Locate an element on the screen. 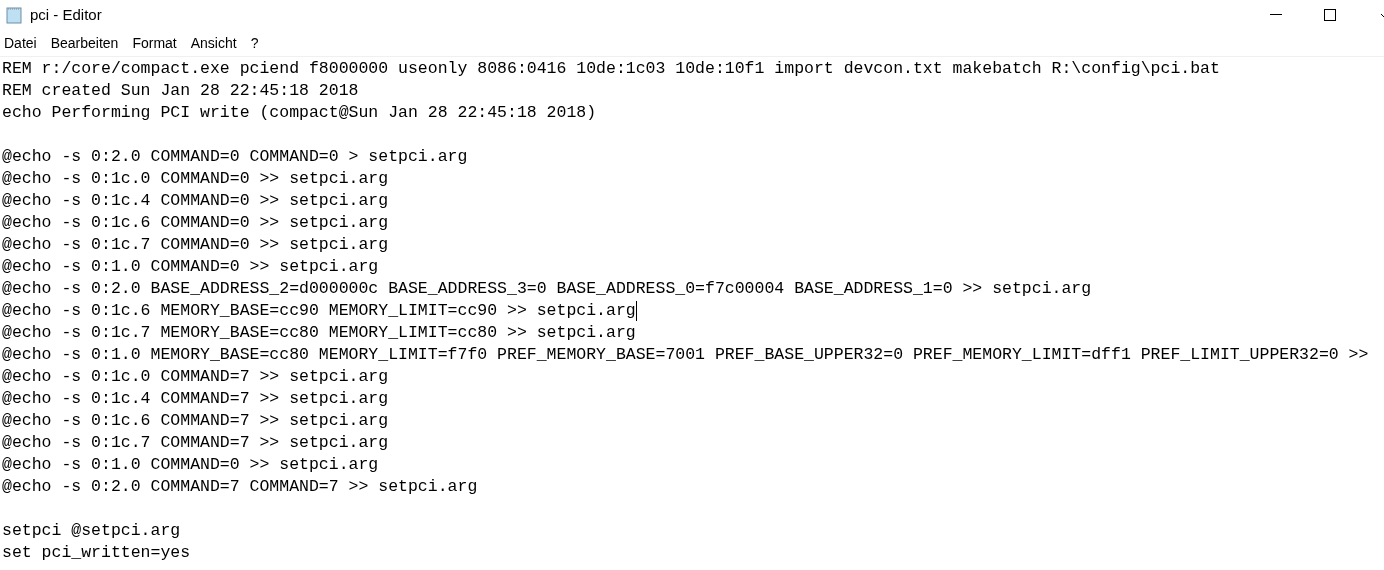 Image resolution: width=1384 pixels, height=570 pixels. menu-item: Ansicht is located at coordinates (213, 43).